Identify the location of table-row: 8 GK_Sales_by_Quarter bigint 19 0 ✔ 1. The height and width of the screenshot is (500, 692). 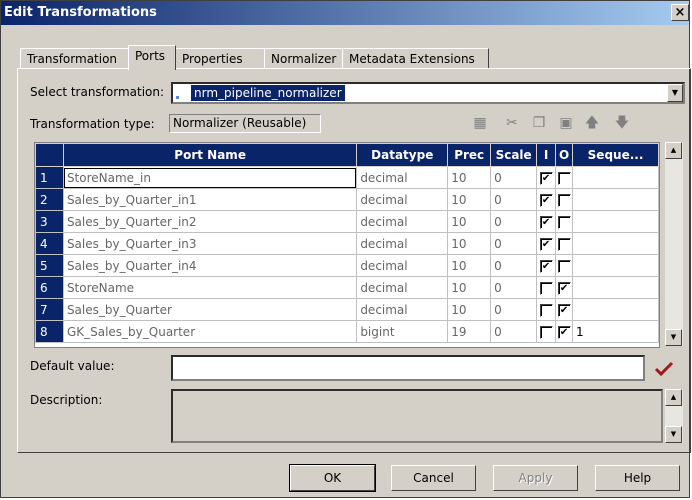
(347, 331).